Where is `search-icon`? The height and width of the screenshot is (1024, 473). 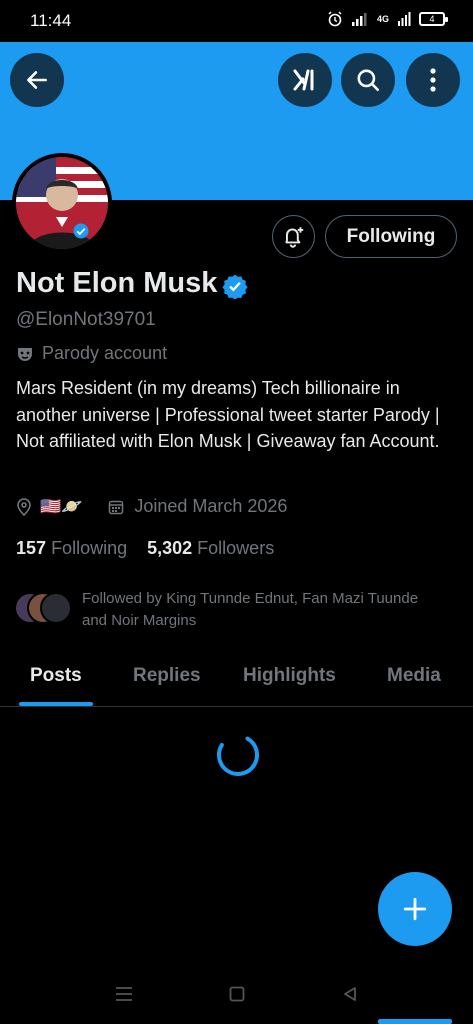
search-icon is located at coordinates (368, 80).